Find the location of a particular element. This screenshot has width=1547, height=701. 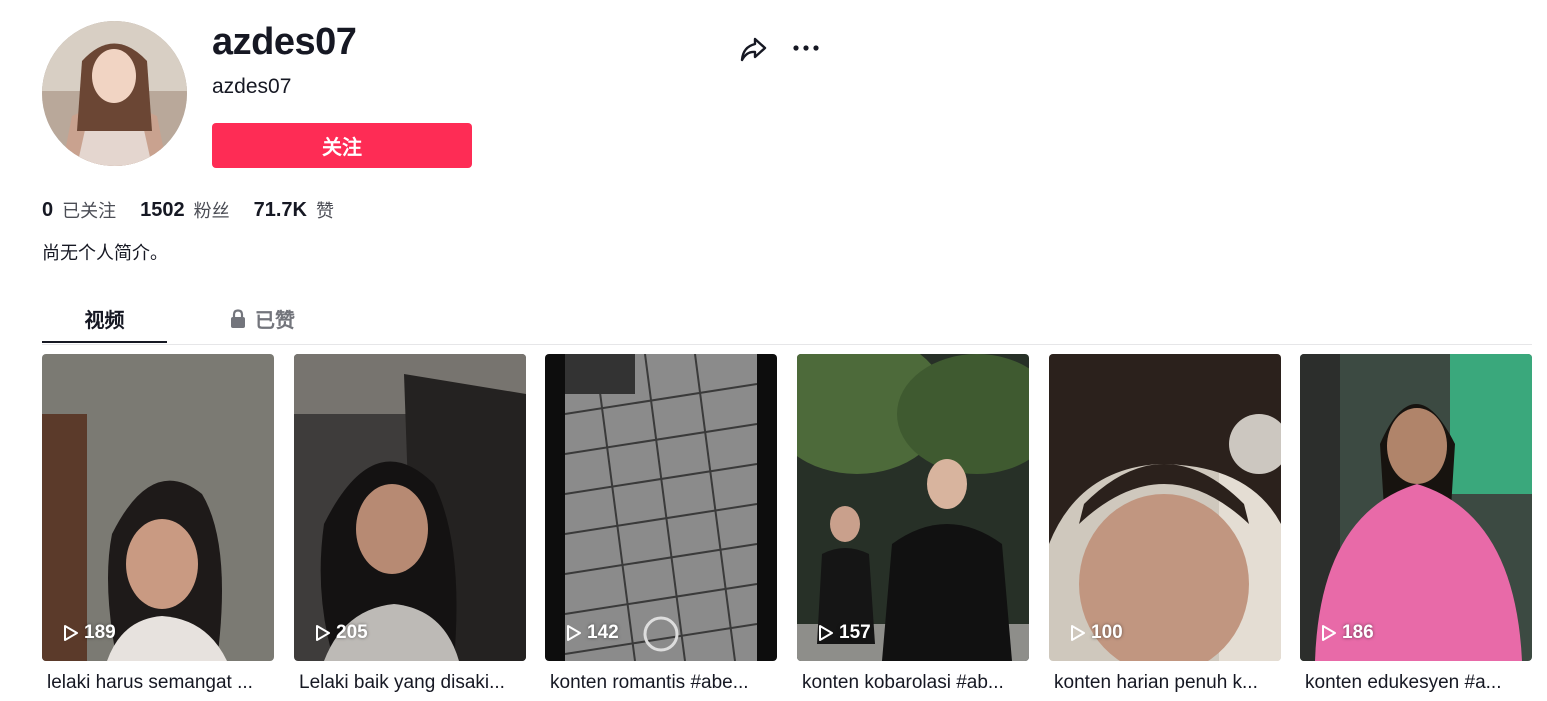

view-count: 142 is located at coordinates (592, 633).